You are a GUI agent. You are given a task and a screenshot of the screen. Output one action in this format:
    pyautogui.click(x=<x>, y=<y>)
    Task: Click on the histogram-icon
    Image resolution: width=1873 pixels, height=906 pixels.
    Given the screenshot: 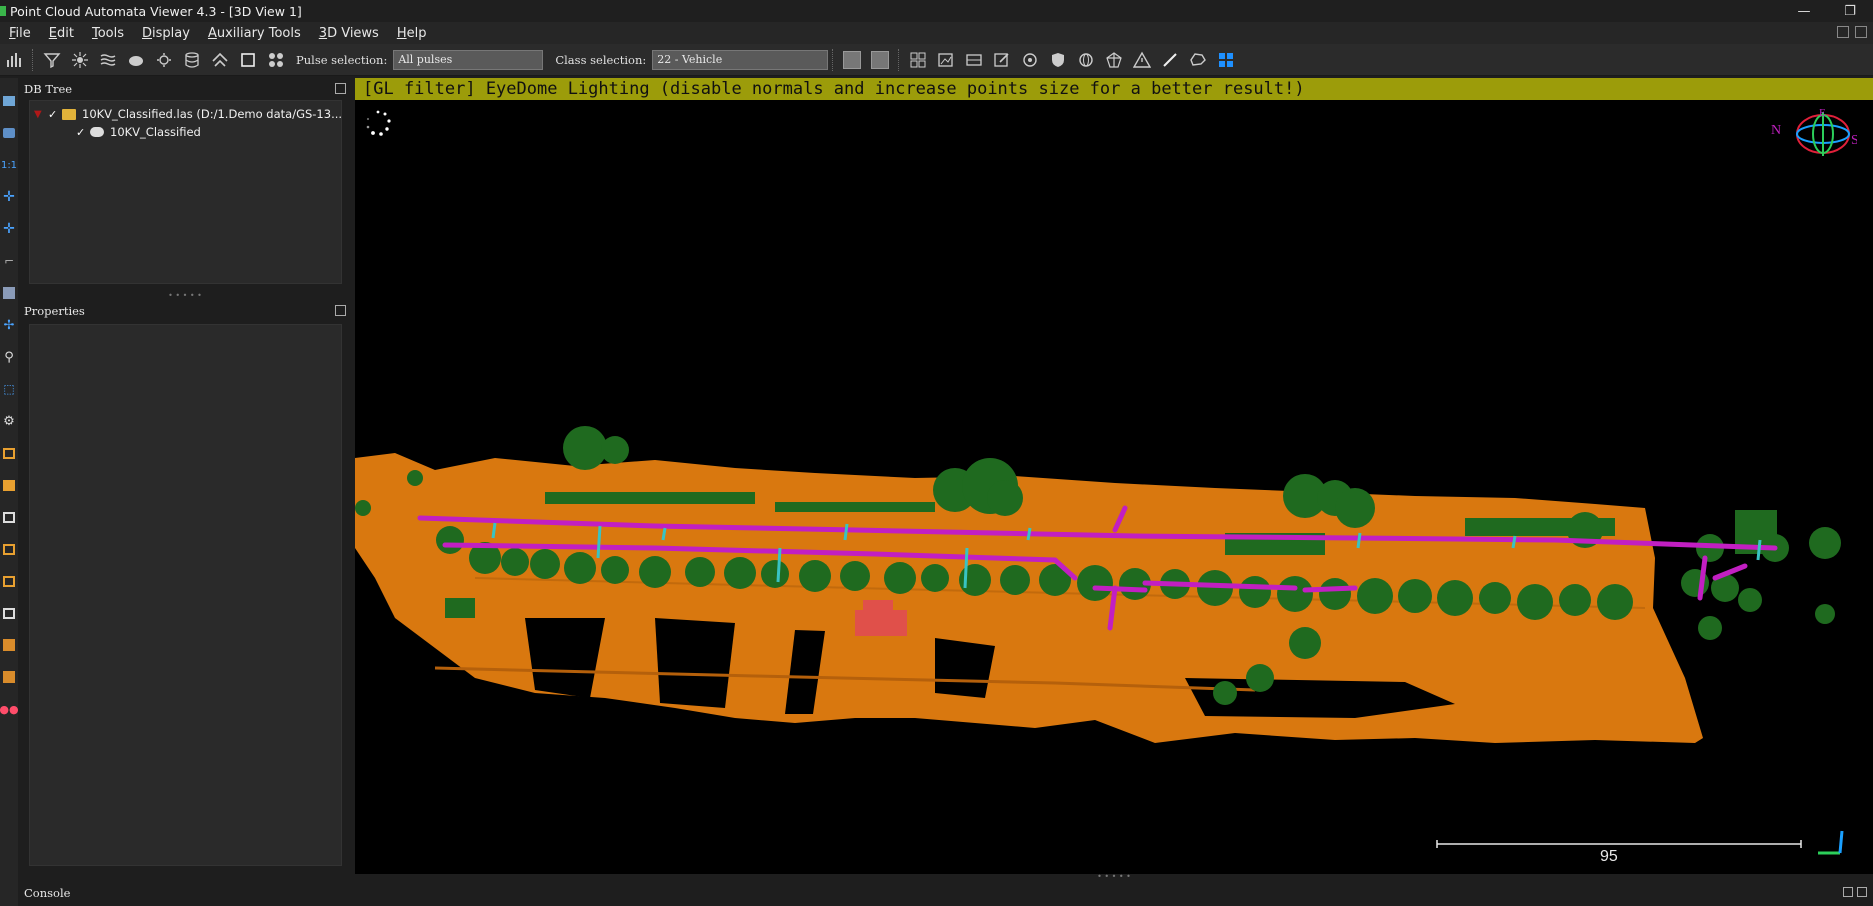 What is the action you would take?
    pyautogui.click(x=14, y=59)
    